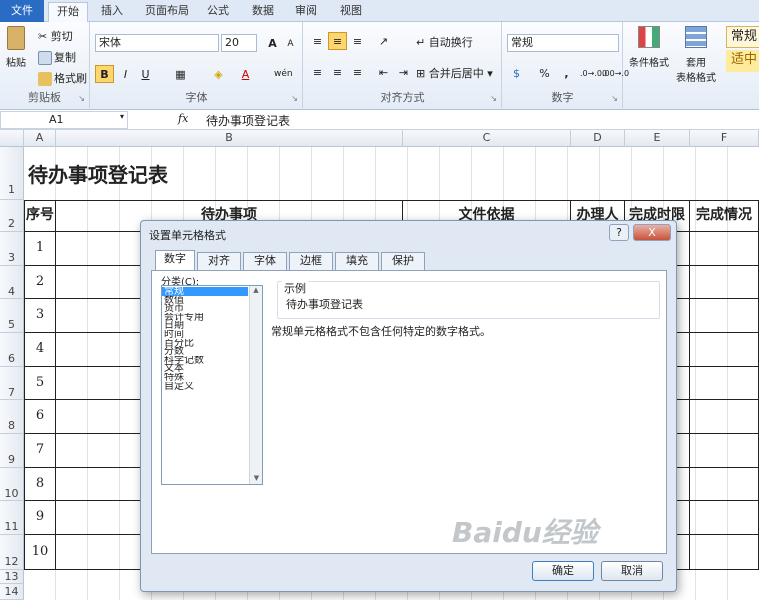 The width and height of the screenshot is (759, 600). Describe the element at coordinates (12, 249) in the screenshot. I see `row-header-3: 3` at that location.